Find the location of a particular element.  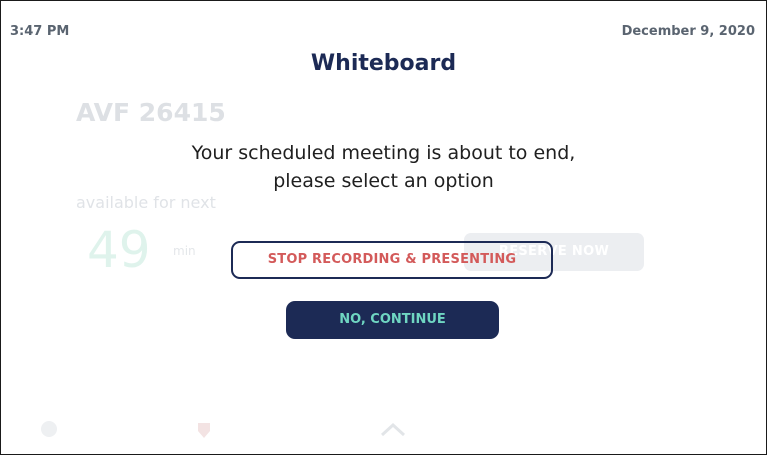

stop-recording-presenting-button: STOP RECORDING & PRESENTING is located at coordinates (392, 260).